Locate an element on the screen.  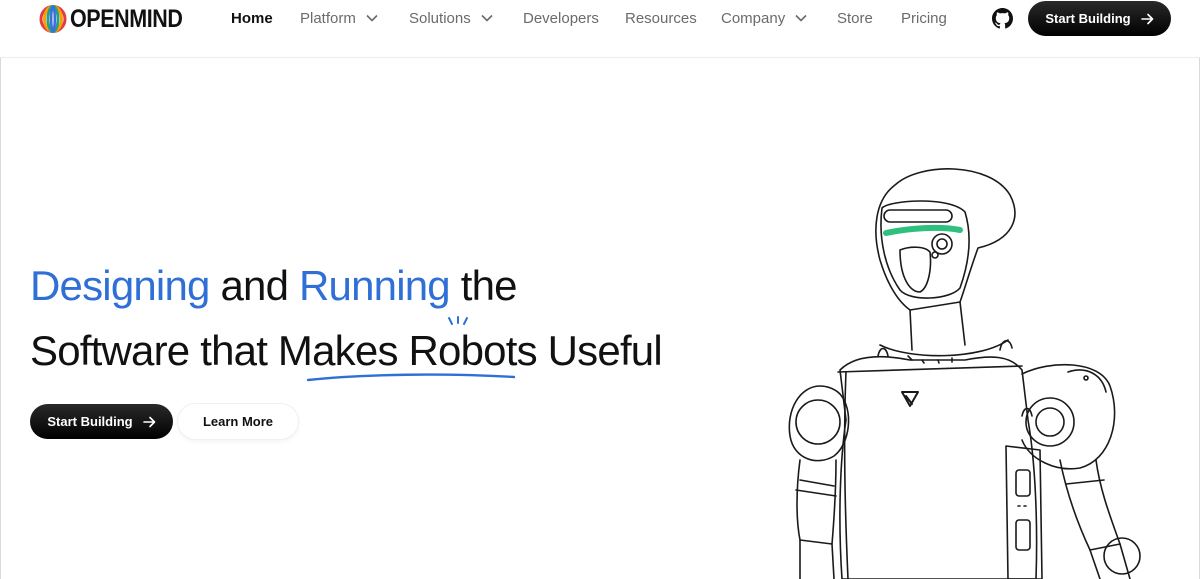
robot-eye-camera is located at coordinates (942, 244).